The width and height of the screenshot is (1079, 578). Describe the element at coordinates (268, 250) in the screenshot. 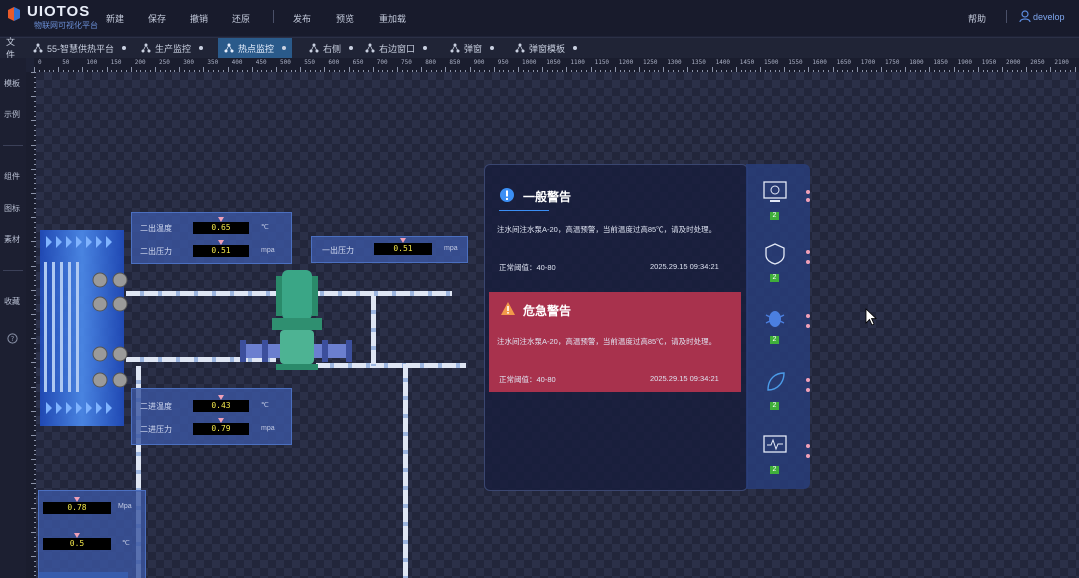

I see `sec-out-press-unit: mpa` at that location.